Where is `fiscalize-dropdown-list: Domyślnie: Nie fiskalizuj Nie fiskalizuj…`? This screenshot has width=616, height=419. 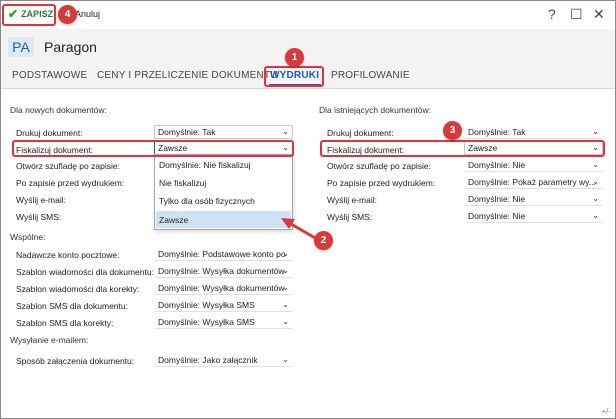 fiscalize-dropdown-list: Domyślnie: Nie fiskalizuj Nie fiskalizuj… is located at coordinates (223, 192).